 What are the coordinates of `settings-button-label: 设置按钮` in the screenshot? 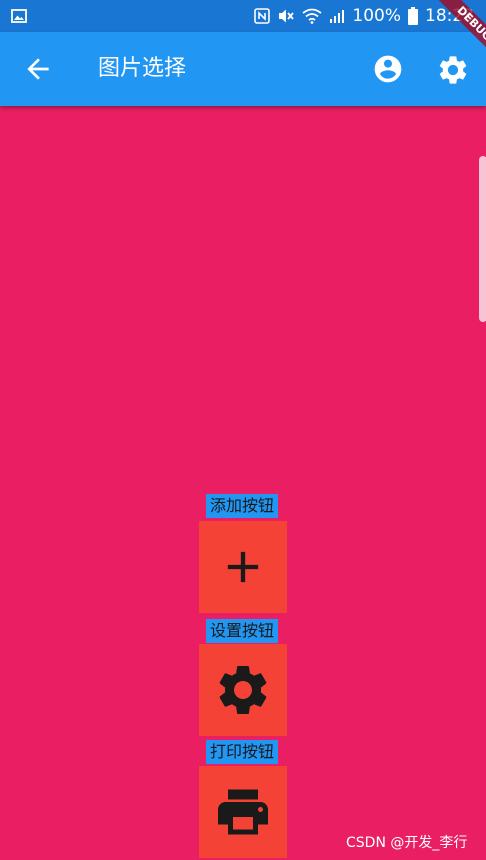 It's located at (242, 631).